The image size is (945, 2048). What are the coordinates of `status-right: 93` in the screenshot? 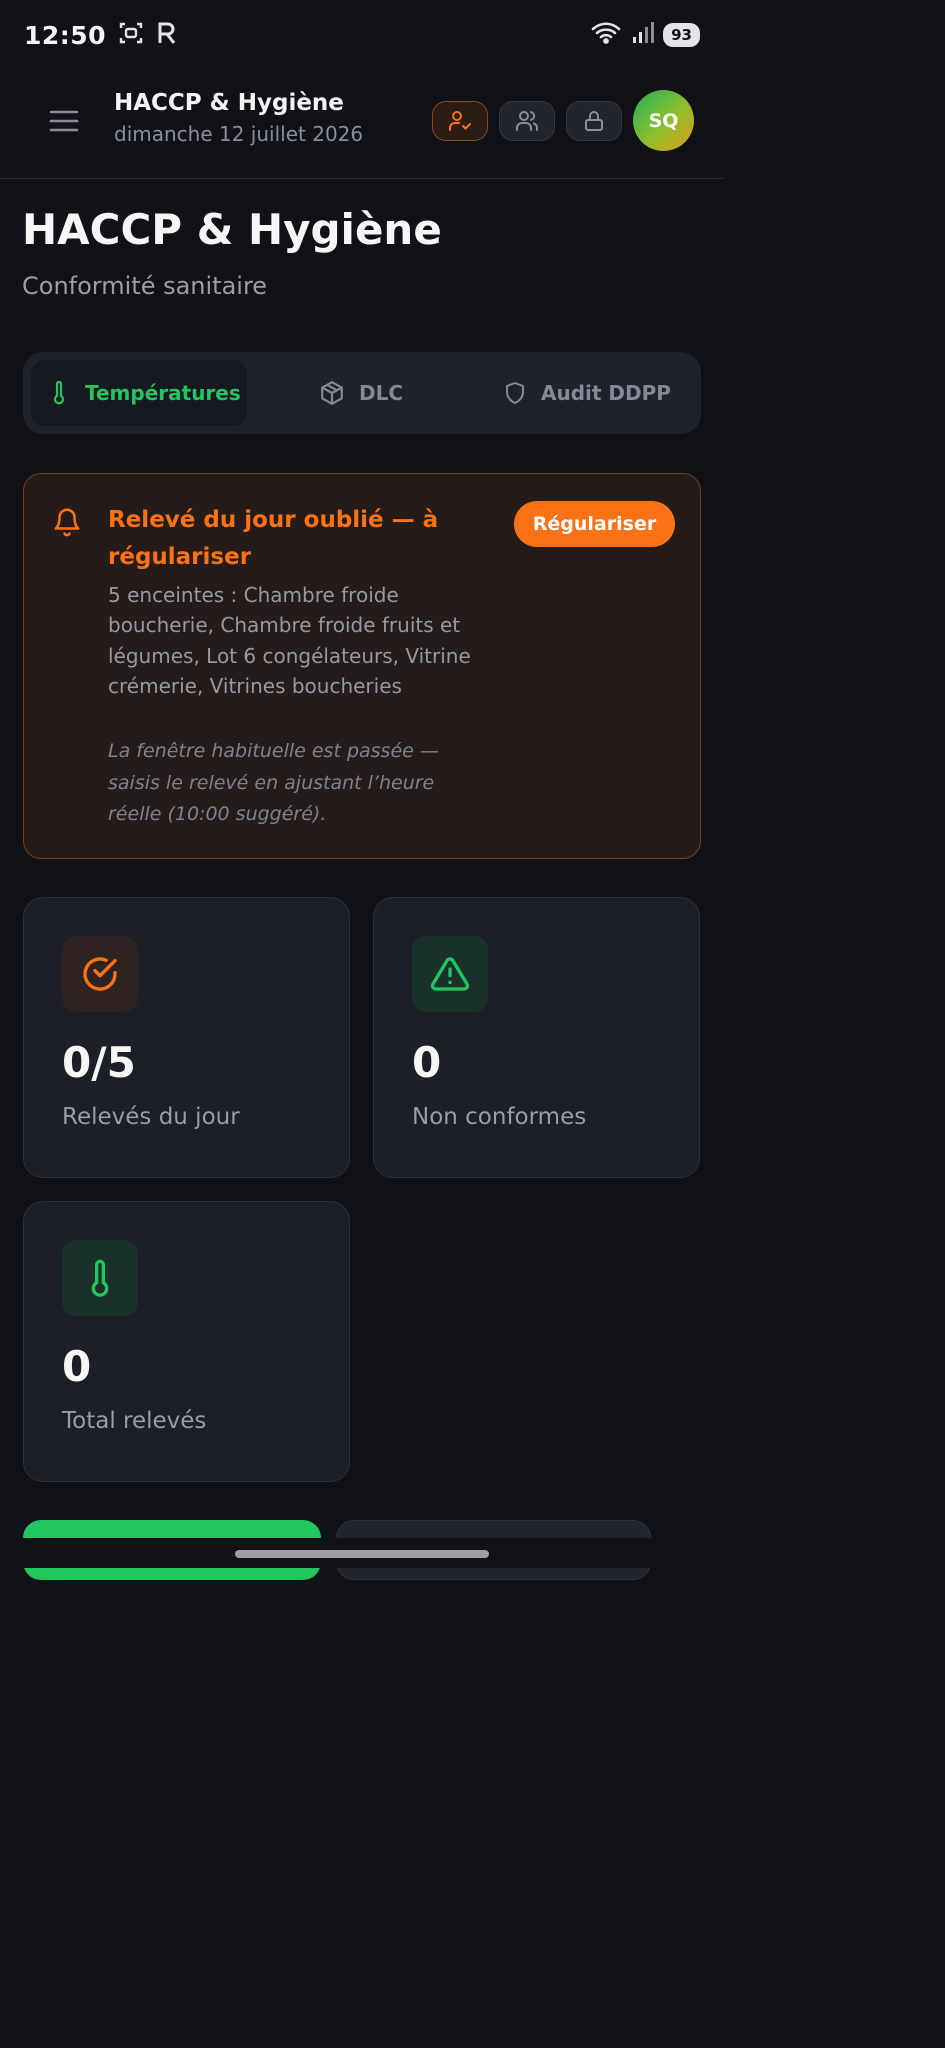 It's located at (645, 35).